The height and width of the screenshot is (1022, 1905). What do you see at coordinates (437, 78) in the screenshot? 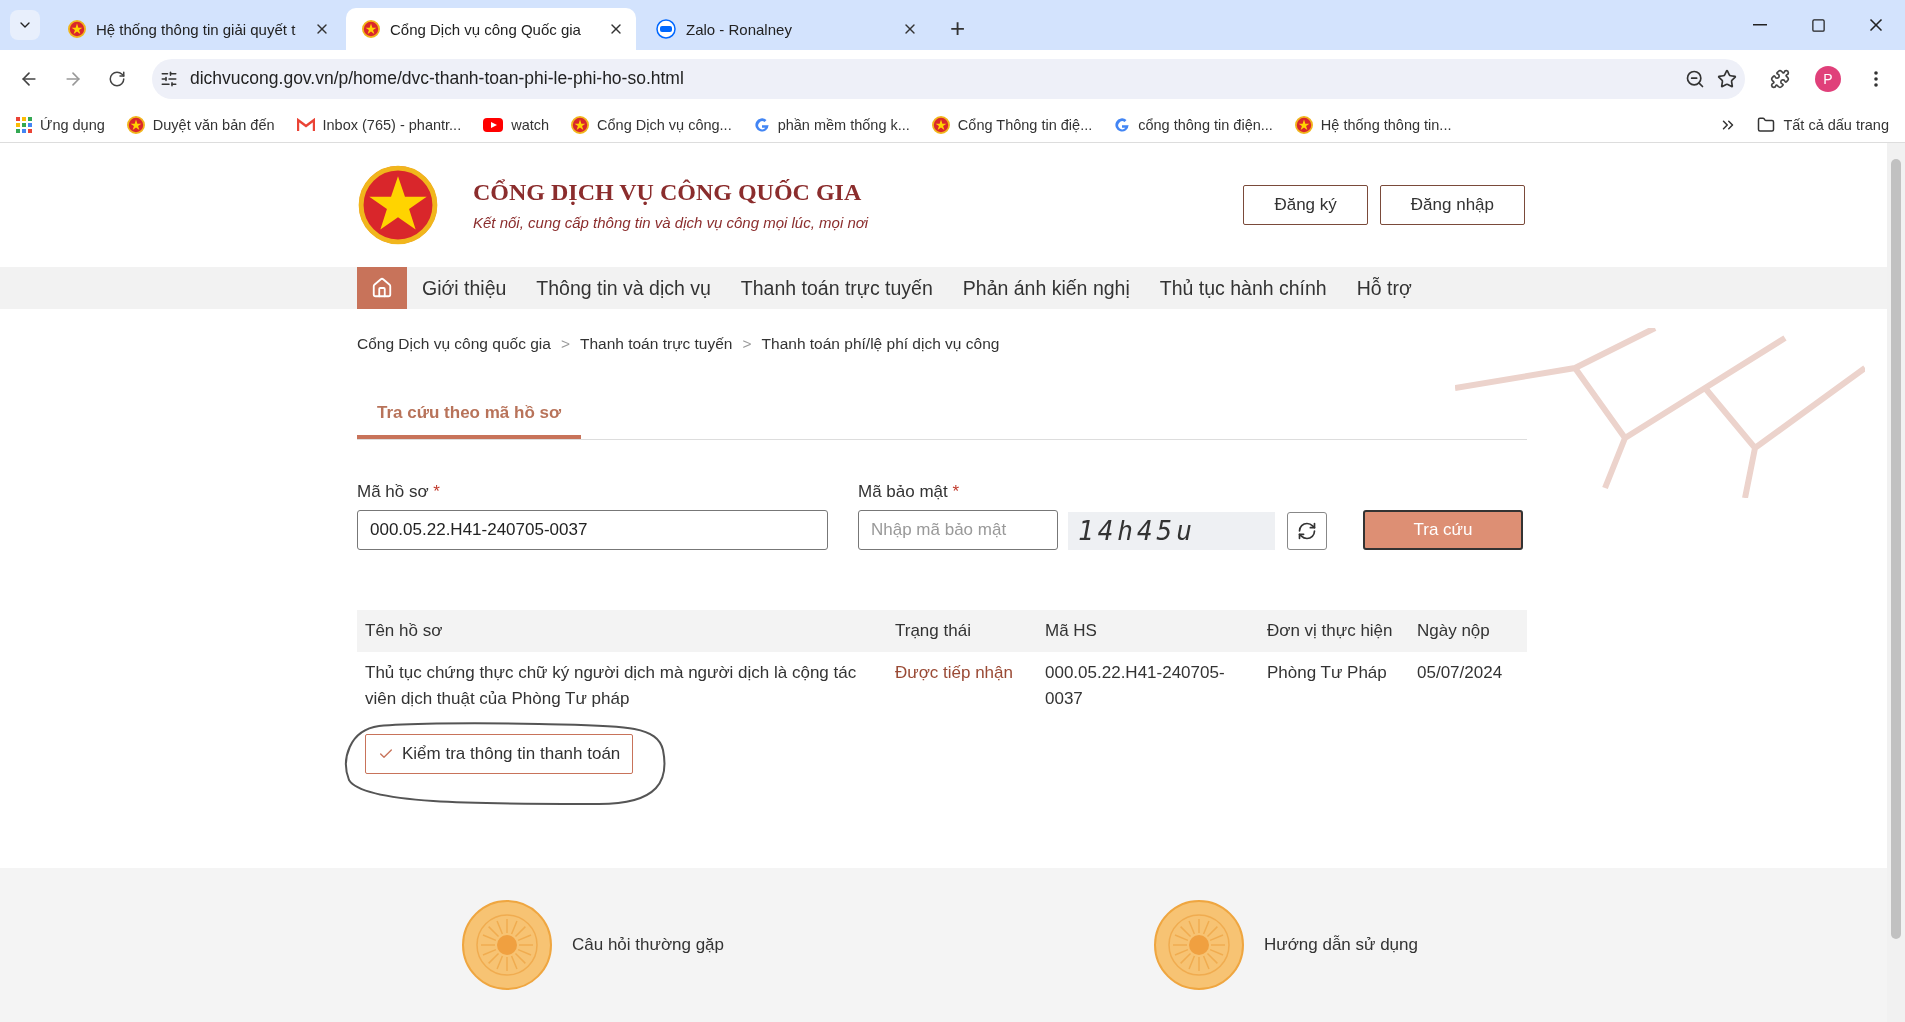
I see `url-text: dichvucong.gov.vn/p/home/dvc-thanh-toan-phi-le-phi-ho-so.html` at bounding box center [437, 78].